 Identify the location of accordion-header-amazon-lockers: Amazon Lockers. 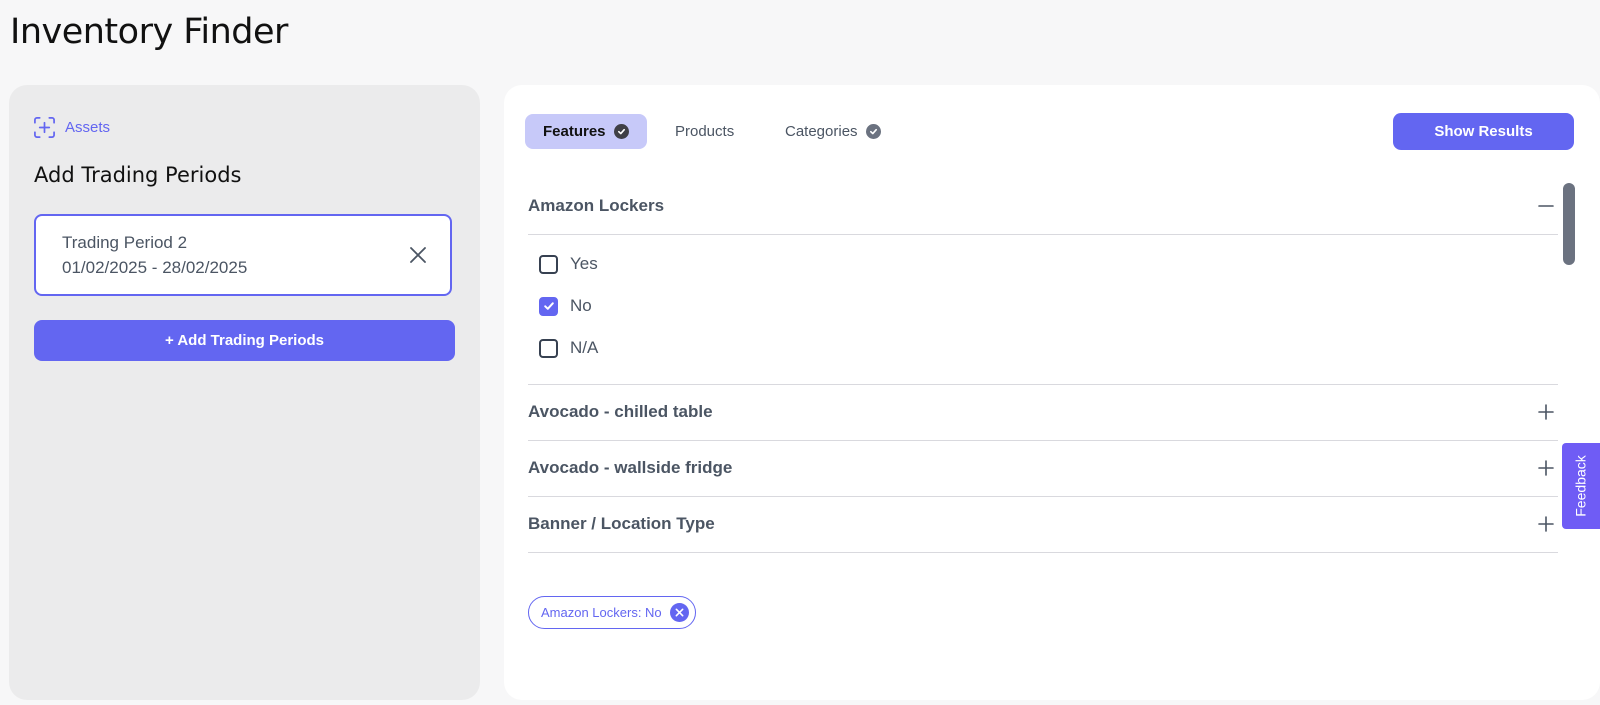
(1043, 206).